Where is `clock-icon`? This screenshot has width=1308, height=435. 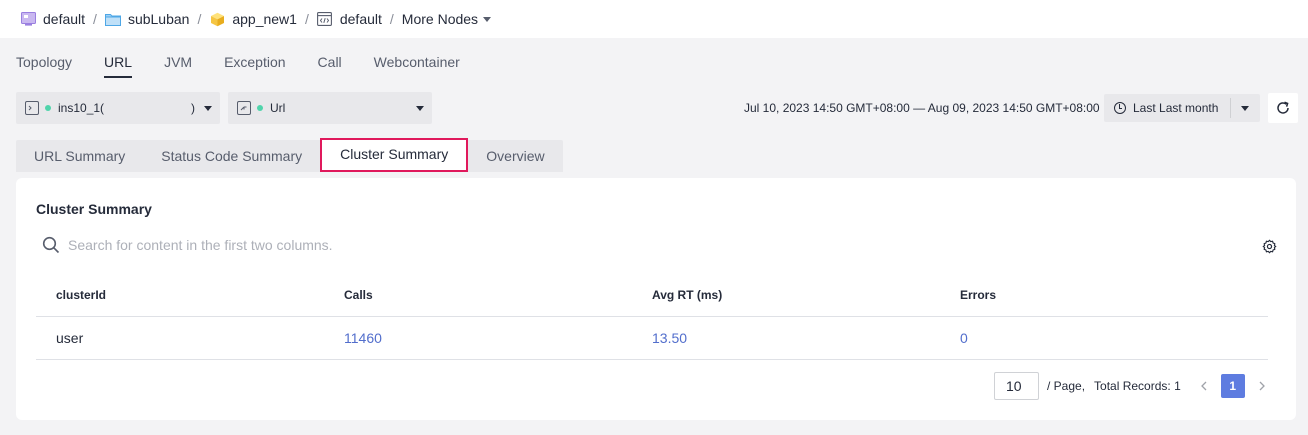 clock-icon is located at coordinates (1120, 108).